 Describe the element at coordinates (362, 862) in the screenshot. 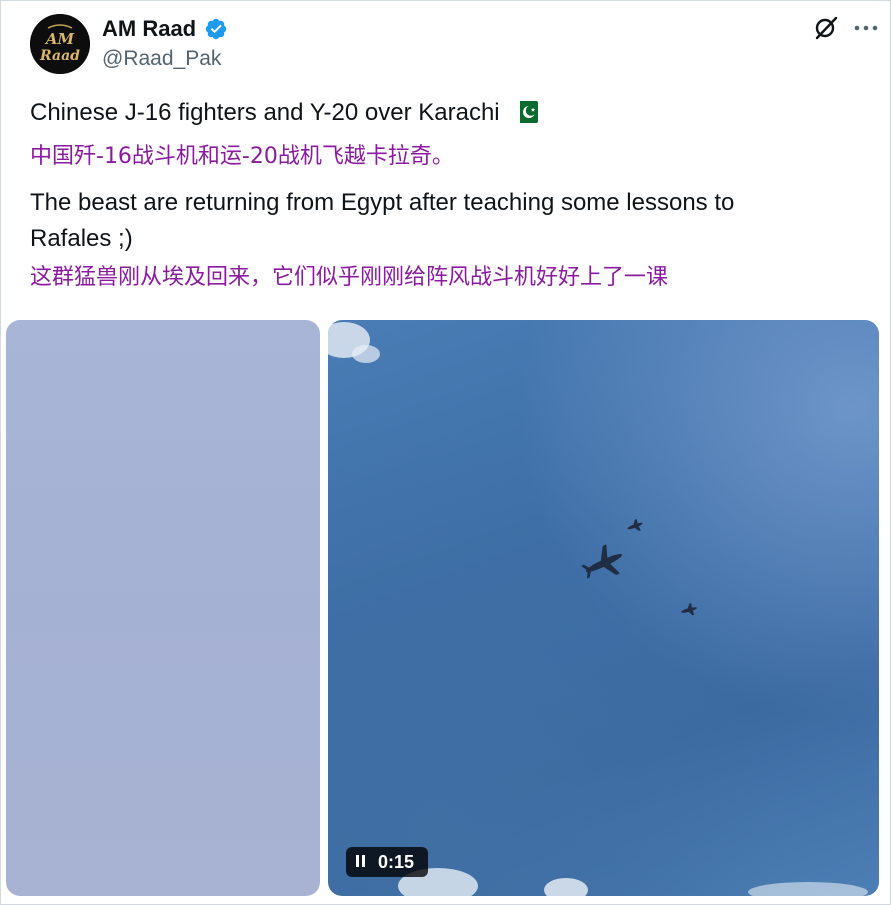

I see `pause-icon` at that location.